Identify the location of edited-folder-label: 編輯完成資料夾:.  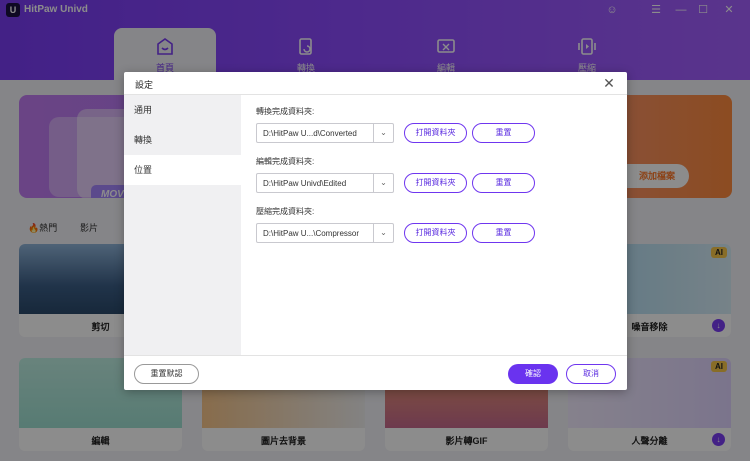
(285, 161).